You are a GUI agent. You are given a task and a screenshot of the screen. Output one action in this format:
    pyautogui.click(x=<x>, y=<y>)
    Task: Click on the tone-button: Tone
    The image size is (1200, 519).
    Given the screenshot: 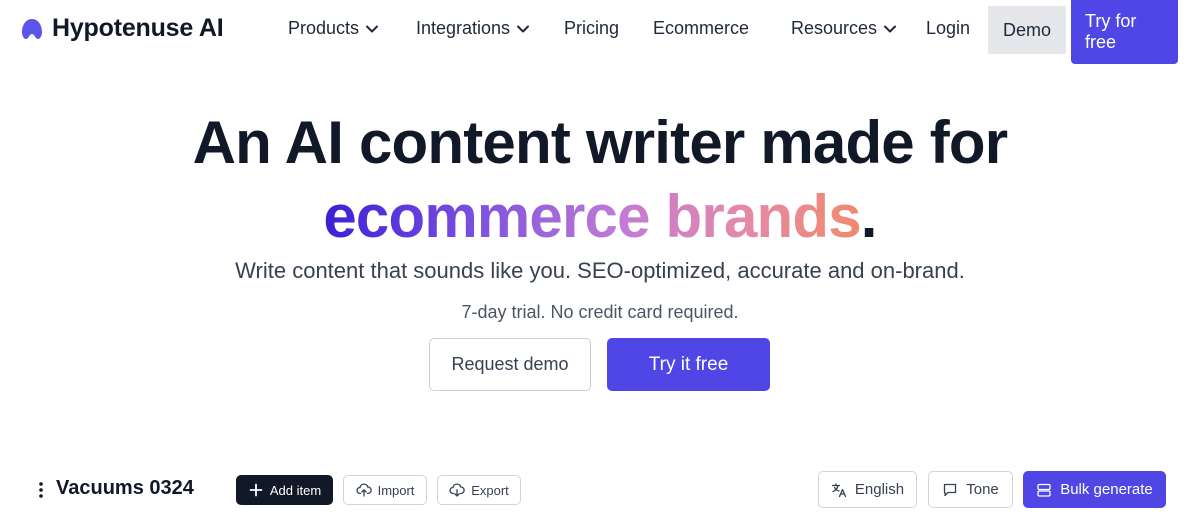 What is the action you would take?
    pyautogui.click(x=970, y=489)
    